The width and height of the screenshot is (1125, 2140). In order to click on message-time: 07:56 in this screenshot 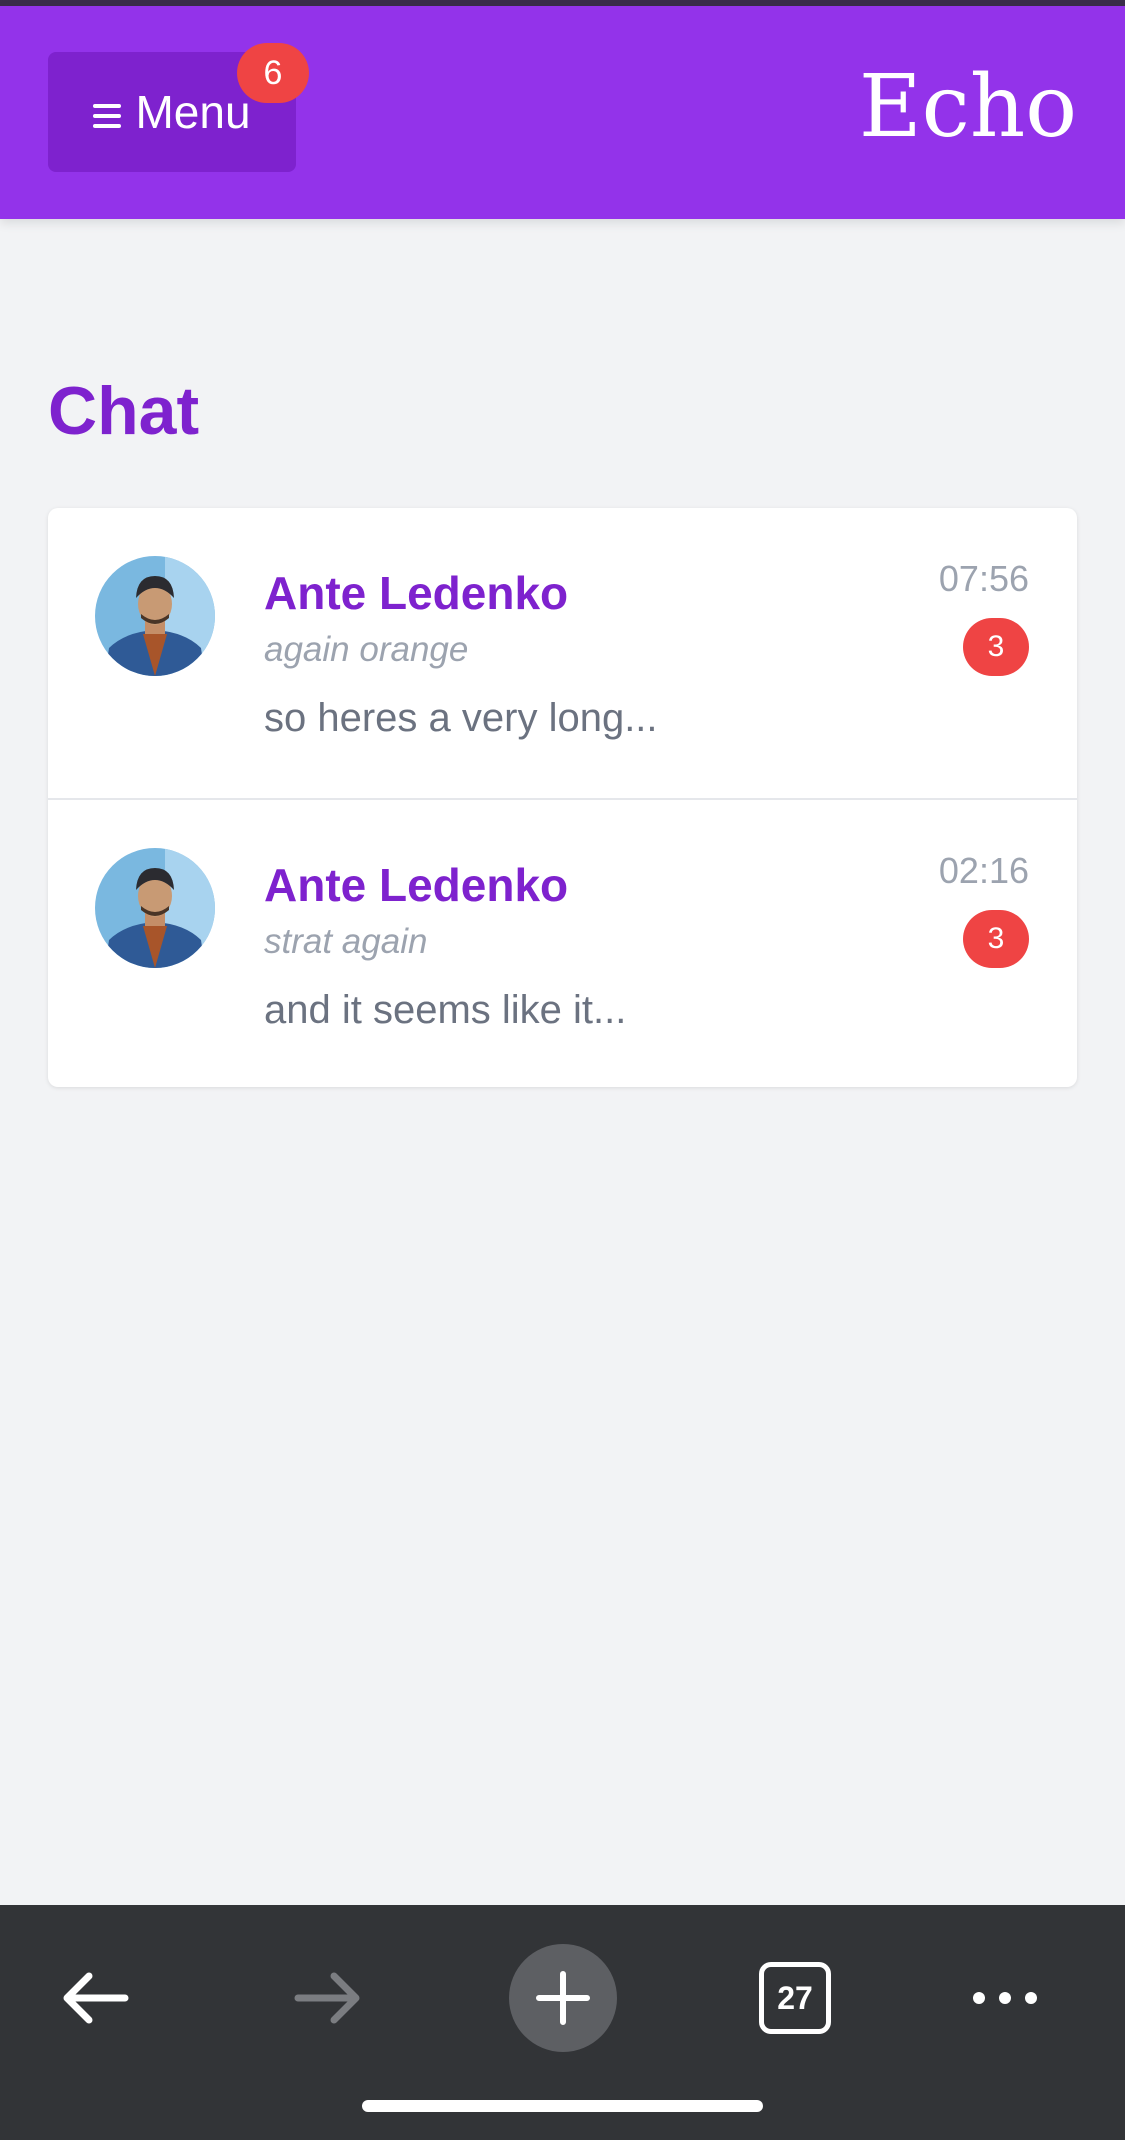, I will do `click(983, 578)`.